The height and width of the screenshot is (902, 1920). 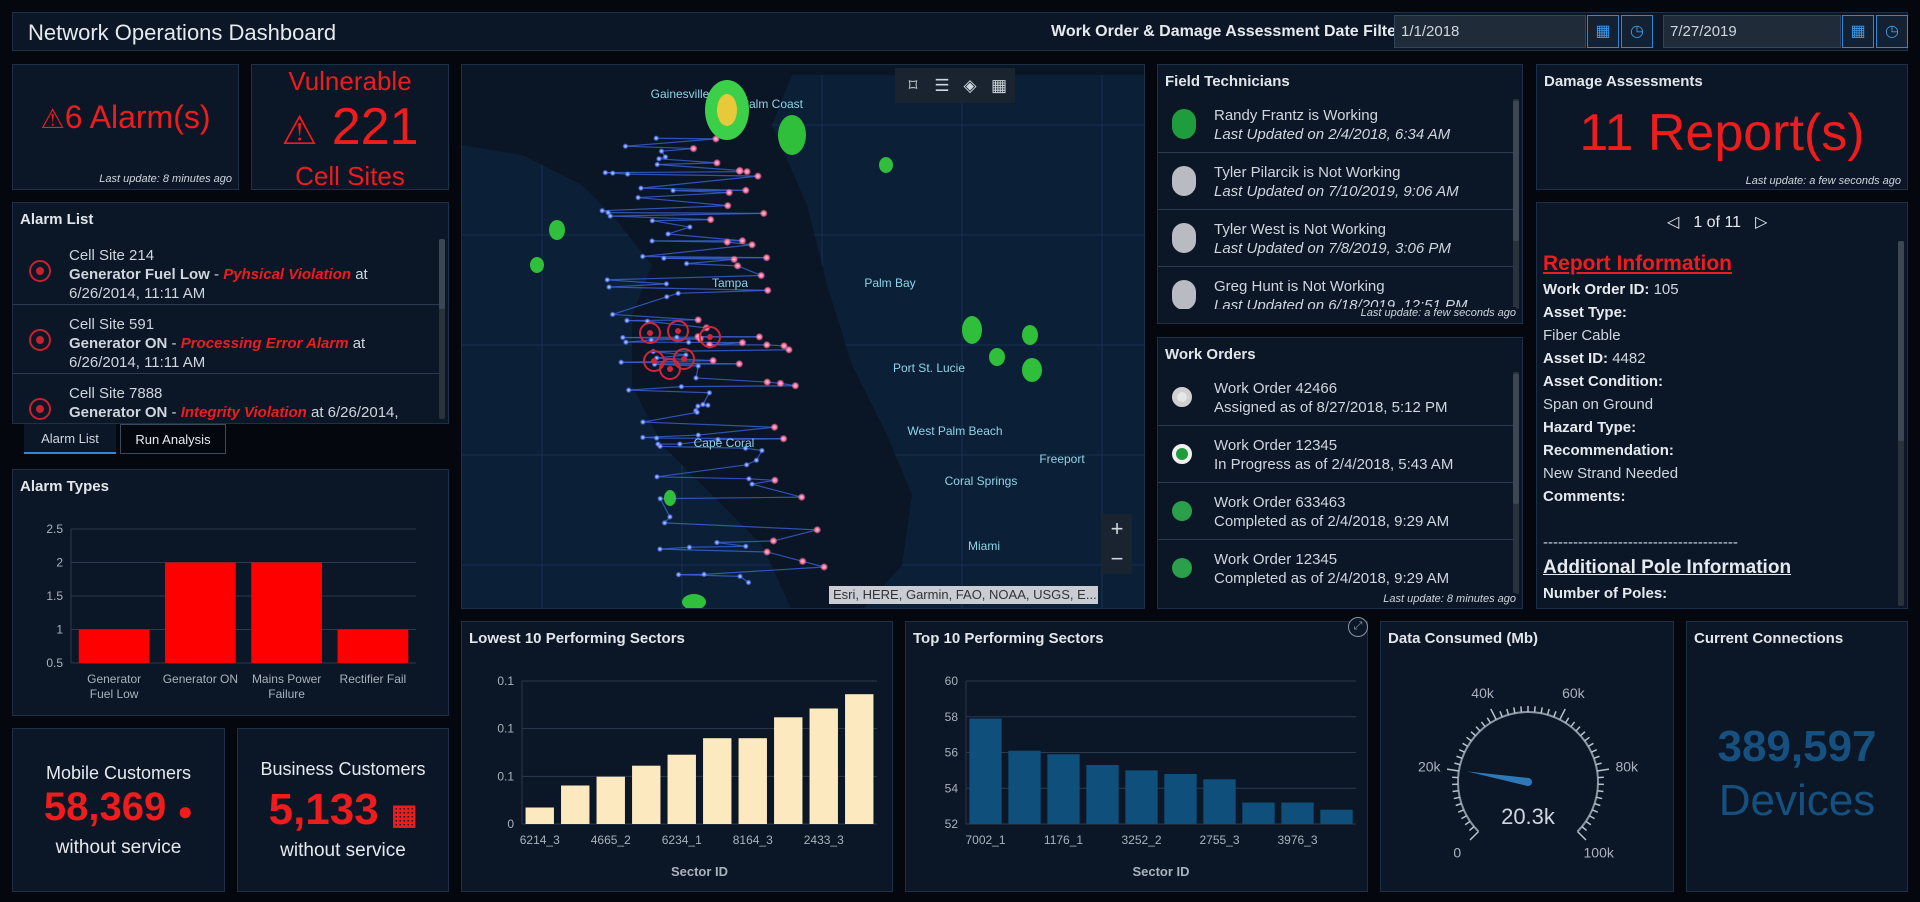 I want to click on previous-page-icon: ◁, so click(x=1673, y=222).